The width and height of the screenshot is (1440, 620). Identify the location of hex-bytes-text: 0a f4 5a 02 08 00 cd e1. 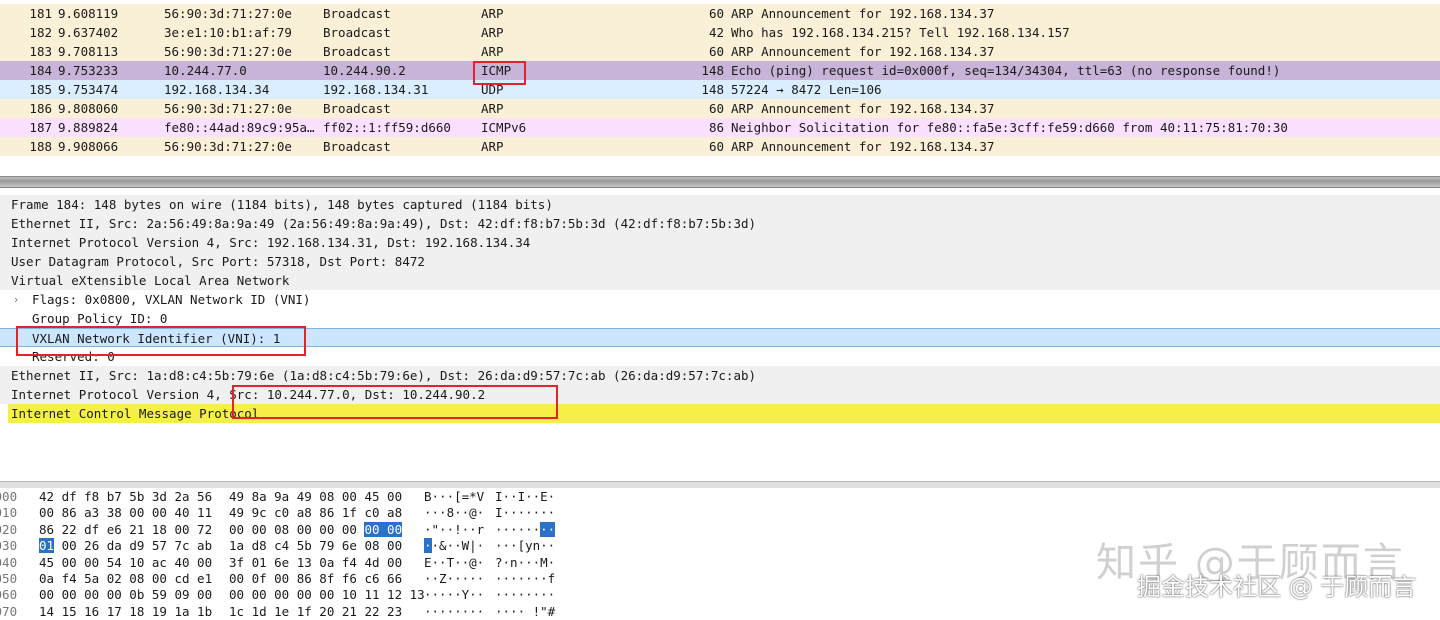
(126, 578).